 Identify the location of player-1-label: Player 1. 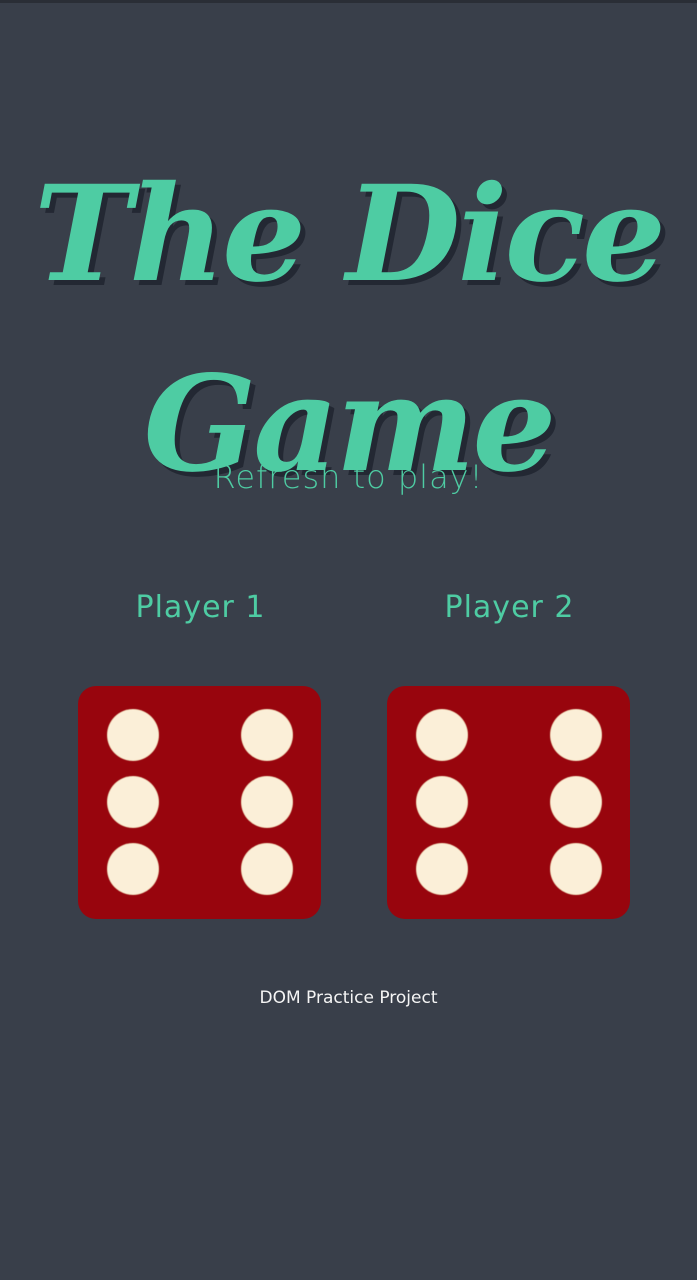
(200, 607).